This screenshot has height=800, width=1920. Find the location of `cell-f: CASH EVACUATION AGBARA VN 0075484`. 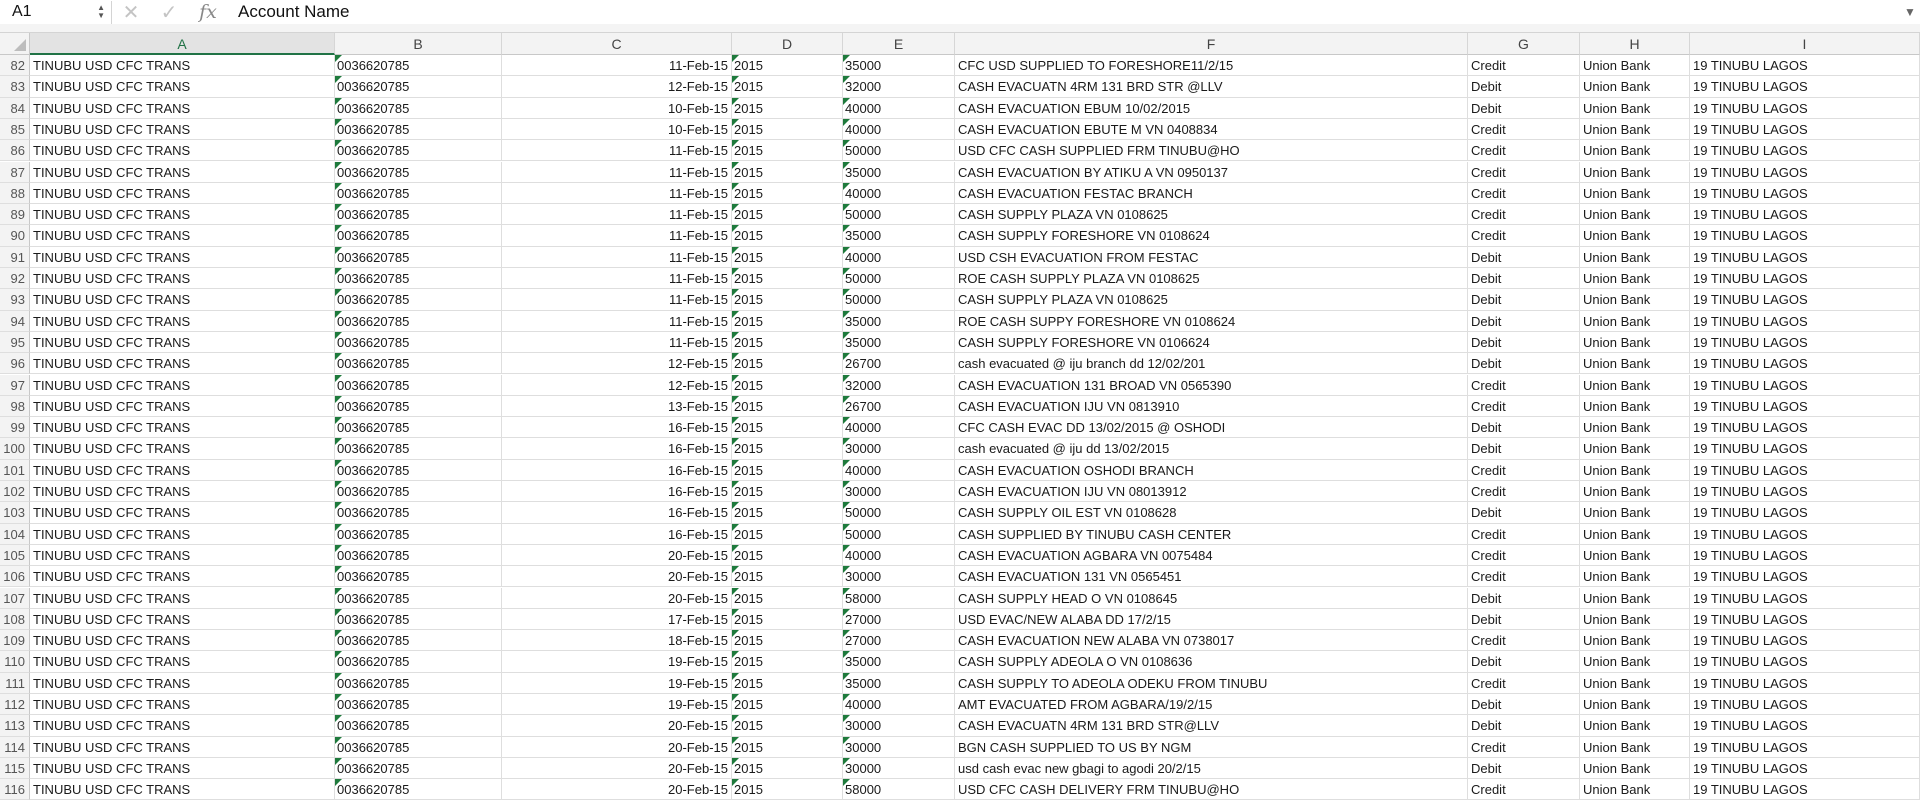

cell-f: CASH EVACUATION AGBARA VN 0075484 is located at coordinates (1211, 555).